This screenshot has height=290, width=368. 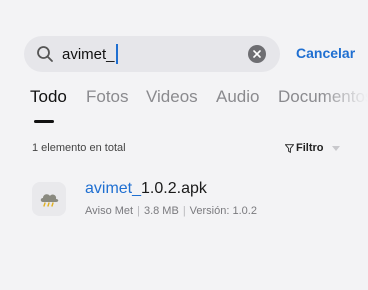 What do you see at coordinates (344, 100) in the screenshot?
I see `tabs-fade` at bounding box center [344, 100].